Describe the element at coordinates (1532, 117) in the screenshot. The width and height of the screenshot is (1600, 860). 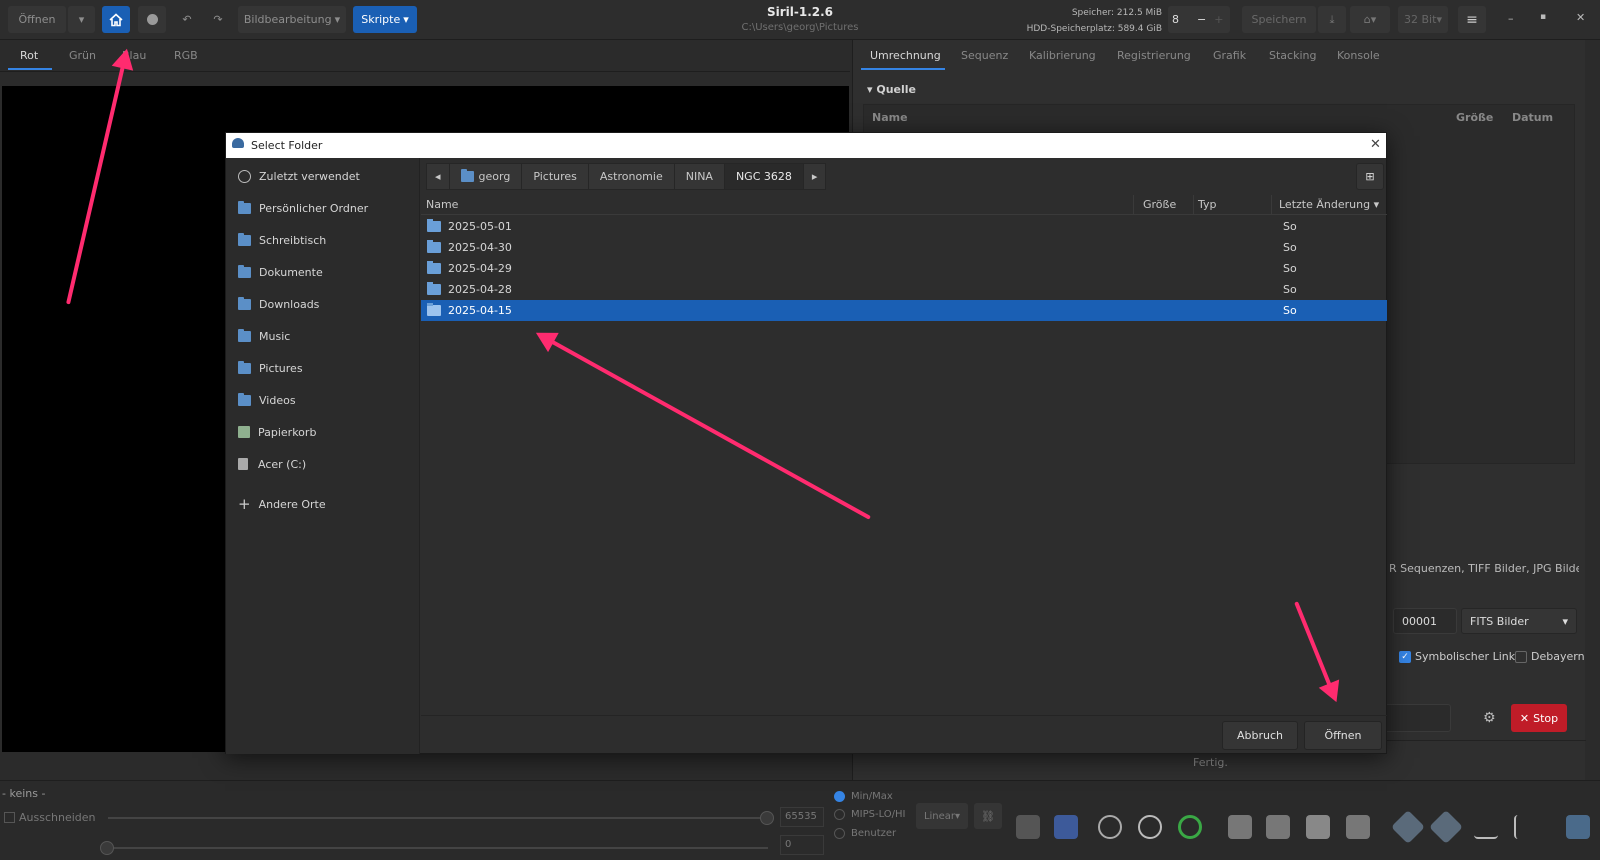
I see `column-date: Datum` at that location.